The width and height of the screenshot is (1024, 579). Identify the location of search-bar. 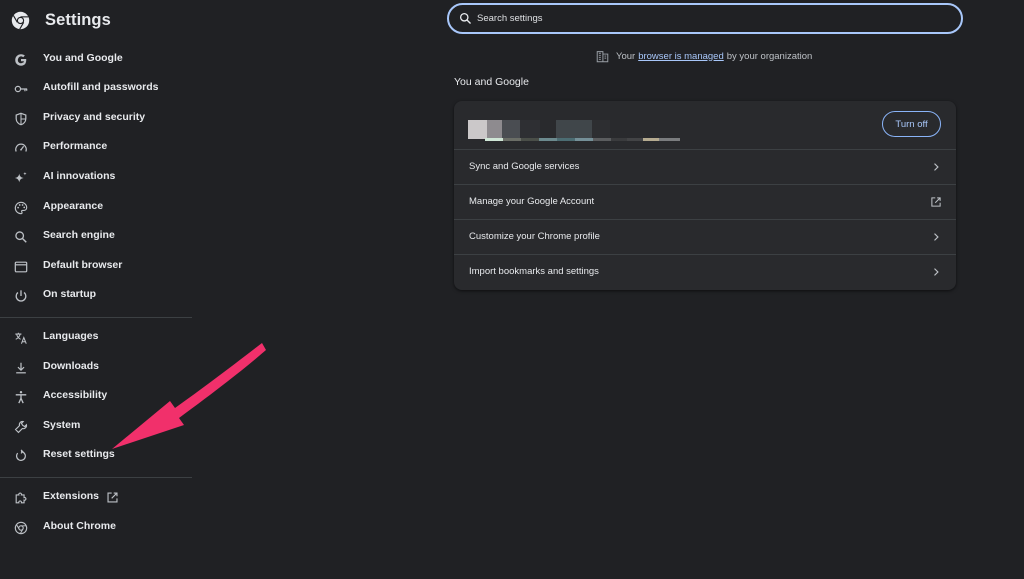
(705, 18).